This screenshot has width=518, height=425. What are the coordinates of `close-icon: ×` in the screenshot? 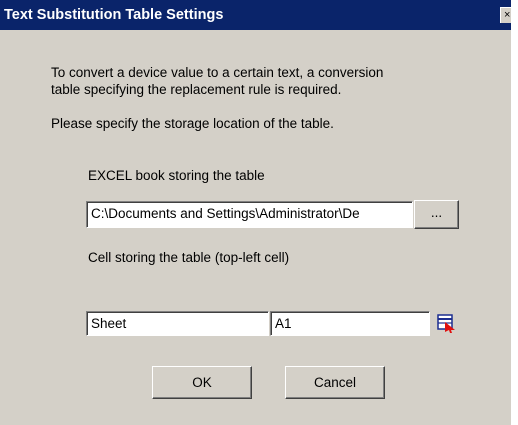 It's located at (507, 15).